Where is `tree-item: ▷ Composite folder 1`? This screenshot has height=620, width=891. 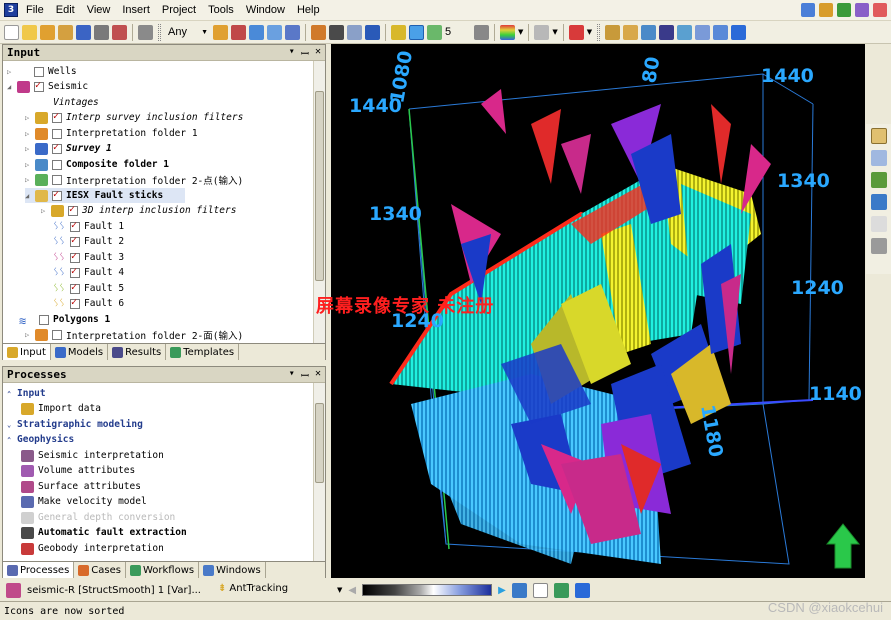
tree-item: ▷ Composite folder 1 is located at coordinates (97, 164).